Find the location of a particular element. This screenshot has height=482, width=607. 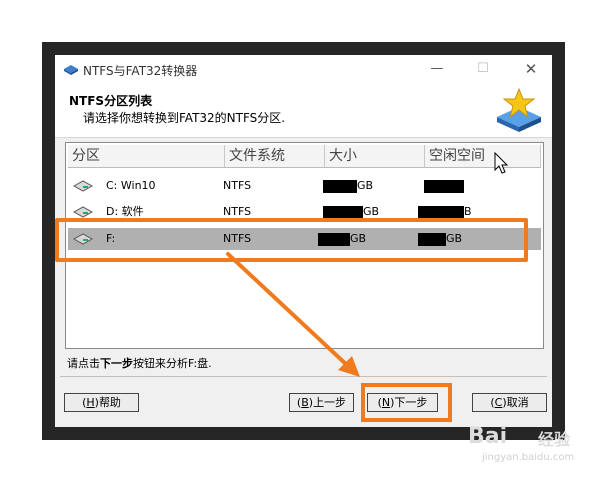

watermark-logo: Bai is located at coordinates (488, 436).